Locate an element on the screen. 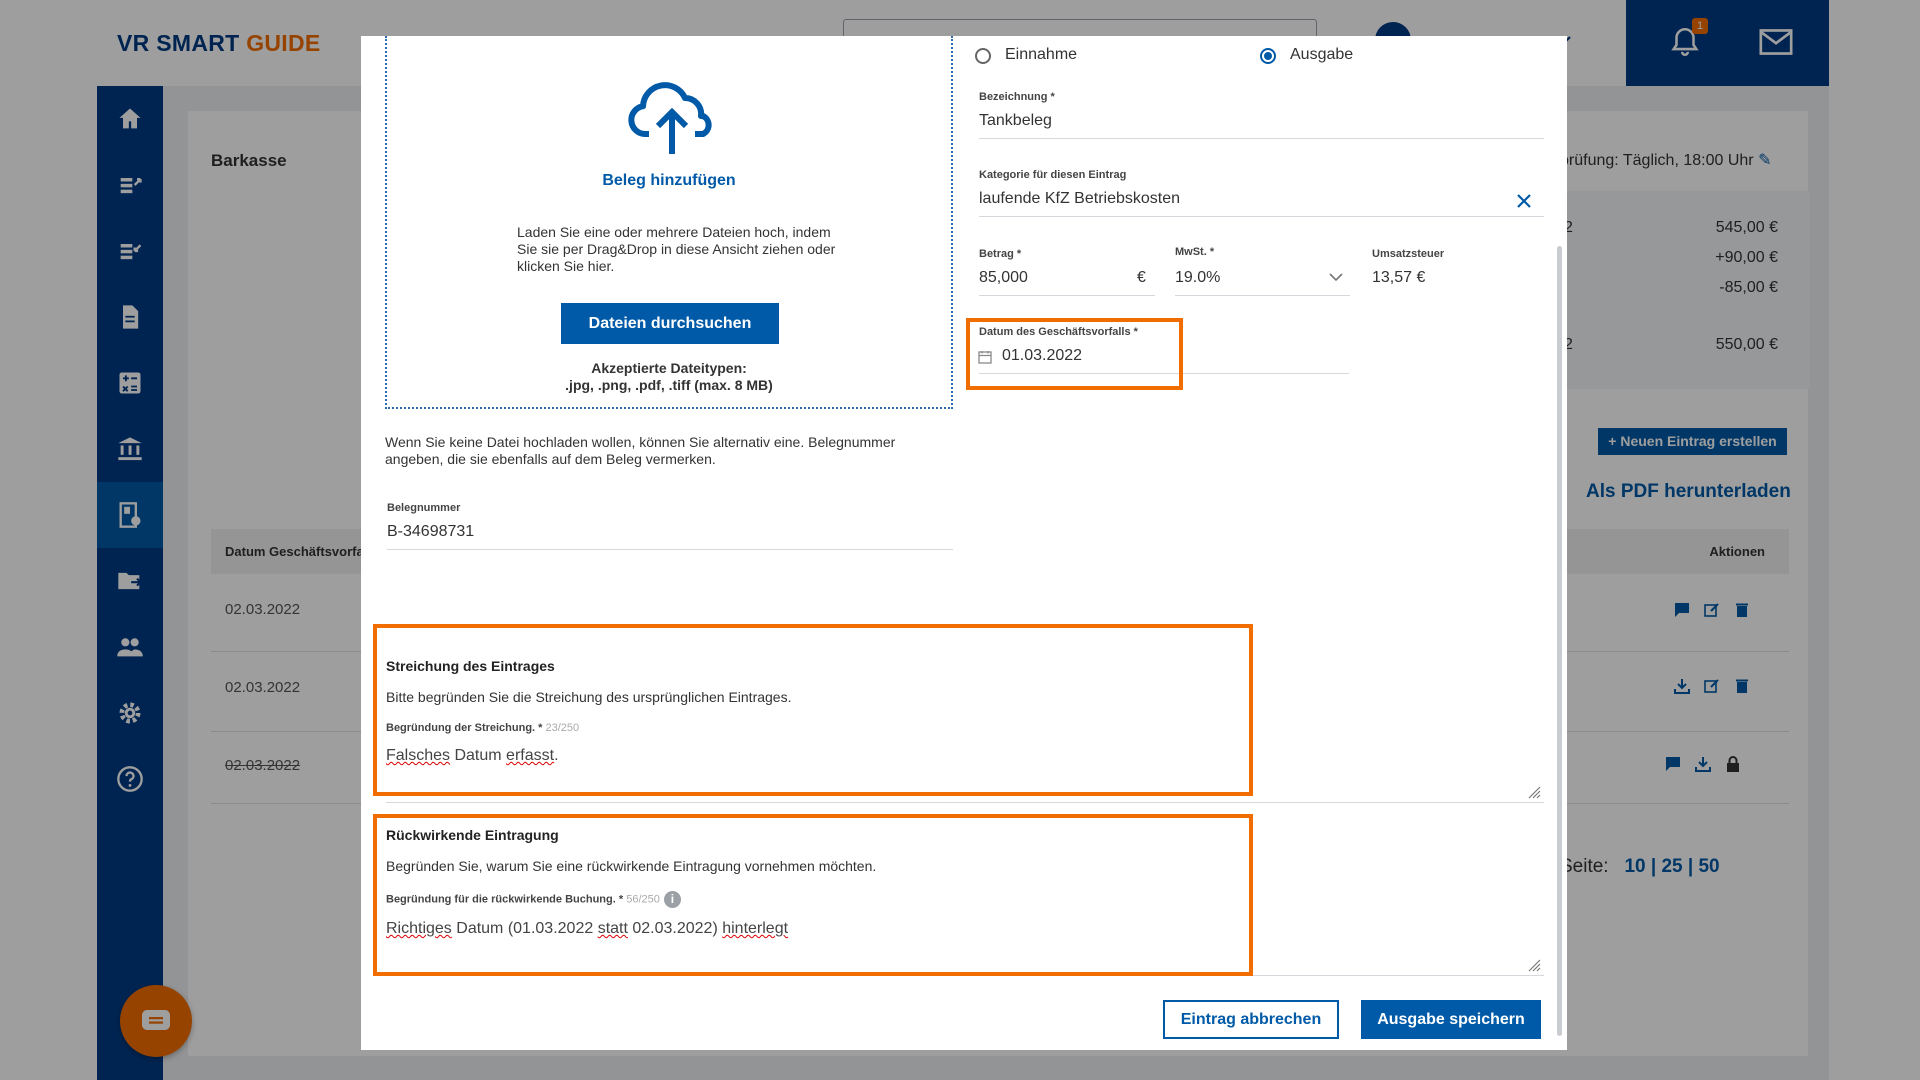 The height and width of the screenshot is (1080, 1920). kategorie-select: laufende KfZ Betriebskosten is located at coordinates (1079, 199).